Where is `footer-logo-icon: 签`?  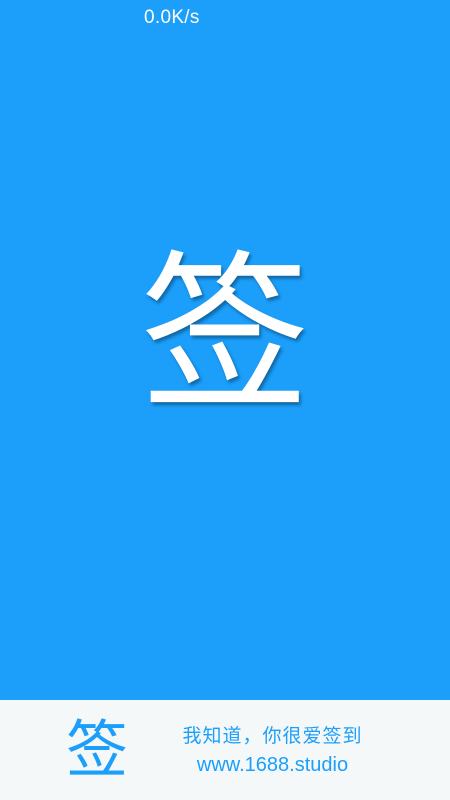 footer-logo-icon: 签 is located at coordinates (96, 749).